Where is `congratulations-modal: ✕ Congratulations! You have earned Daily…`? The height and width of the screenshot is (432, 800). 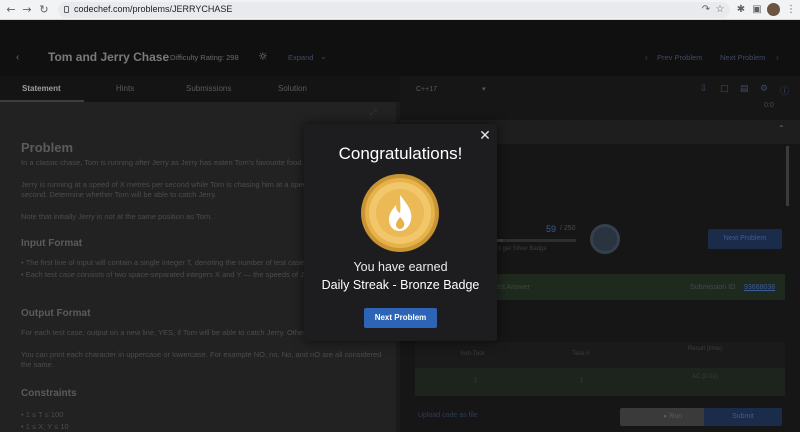
congratulations-modal: ✕ Congratulations! You have earned Daily… is located at coordinates (400, 232).